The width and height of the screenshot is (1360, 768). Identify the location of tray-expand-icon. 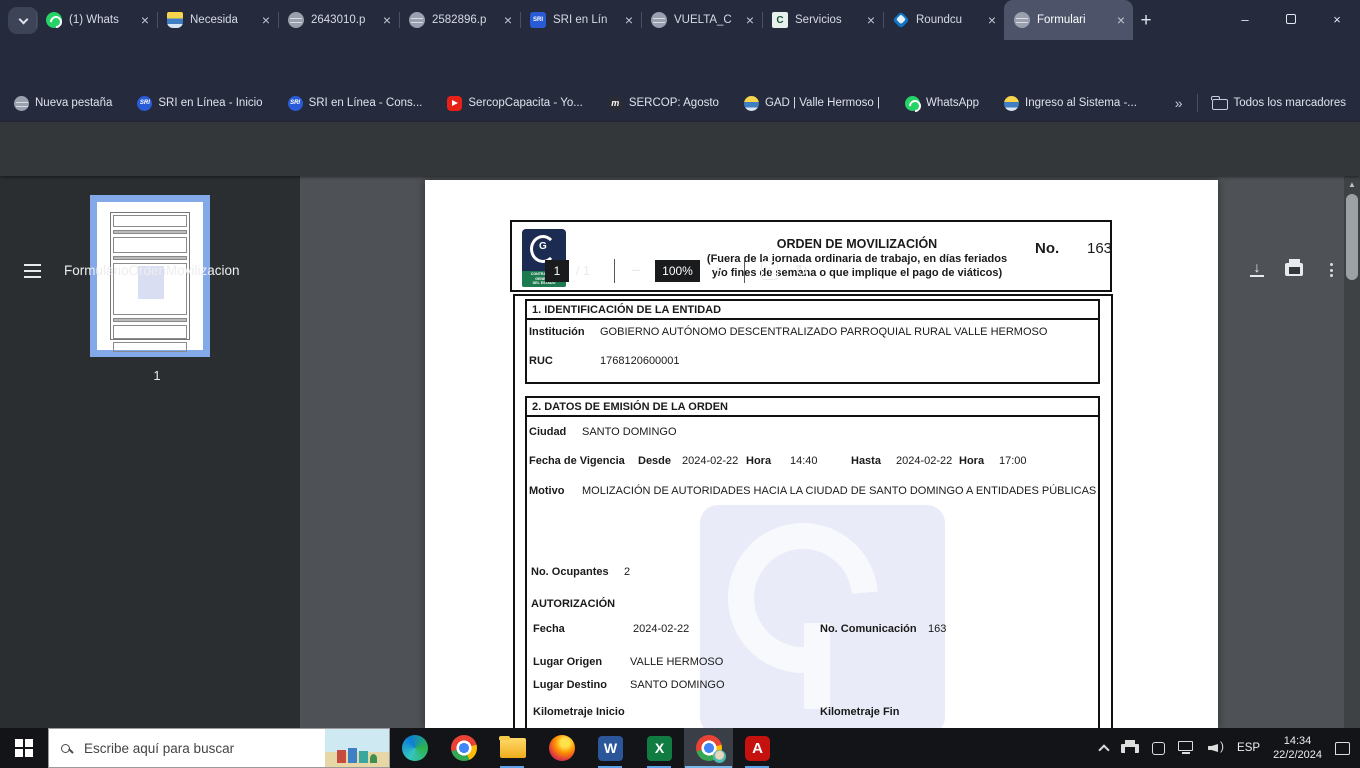
(1104, 750).